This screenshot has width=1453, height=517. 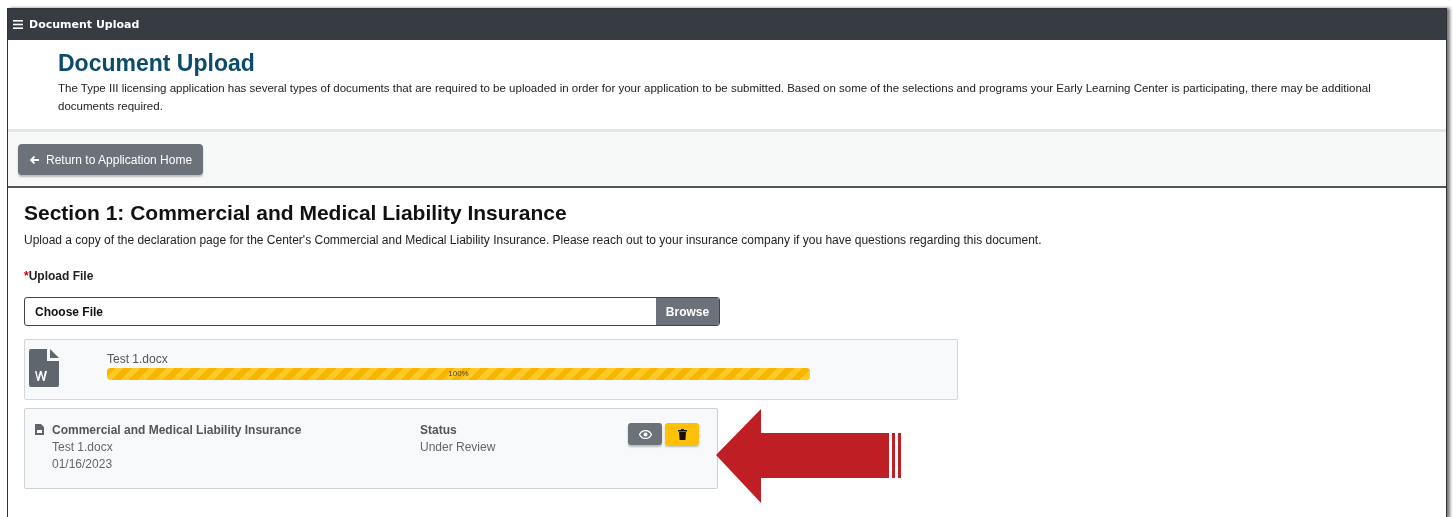 I want to click on file-icon, so click(x=39, y=429).